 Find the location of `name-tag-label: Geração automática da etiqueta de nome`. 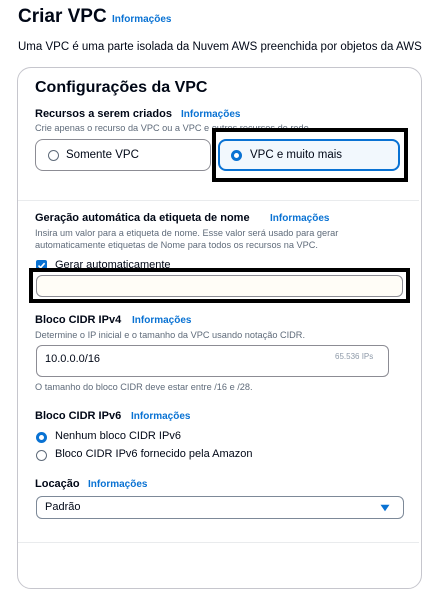

name-tag-label: Geração automática da etiqueta de nome is located at coordinates (142, 218).